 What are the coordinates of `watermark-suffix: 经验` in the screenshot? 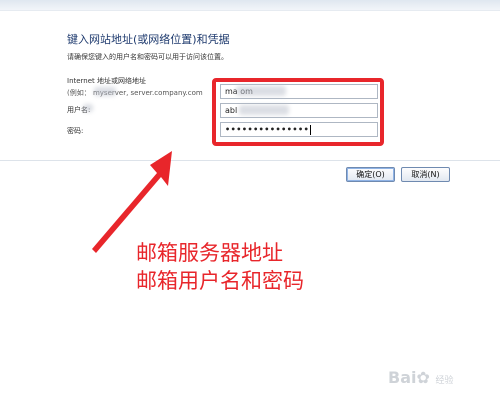 It's located at (444, 381).